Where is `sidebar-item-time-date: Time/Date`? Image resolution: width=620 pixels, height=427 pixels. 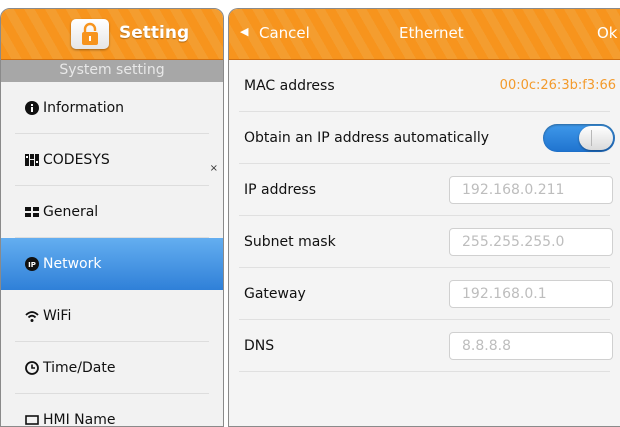 sidebar-item-time-date: Time/Date is located at coordinates (112, 368).